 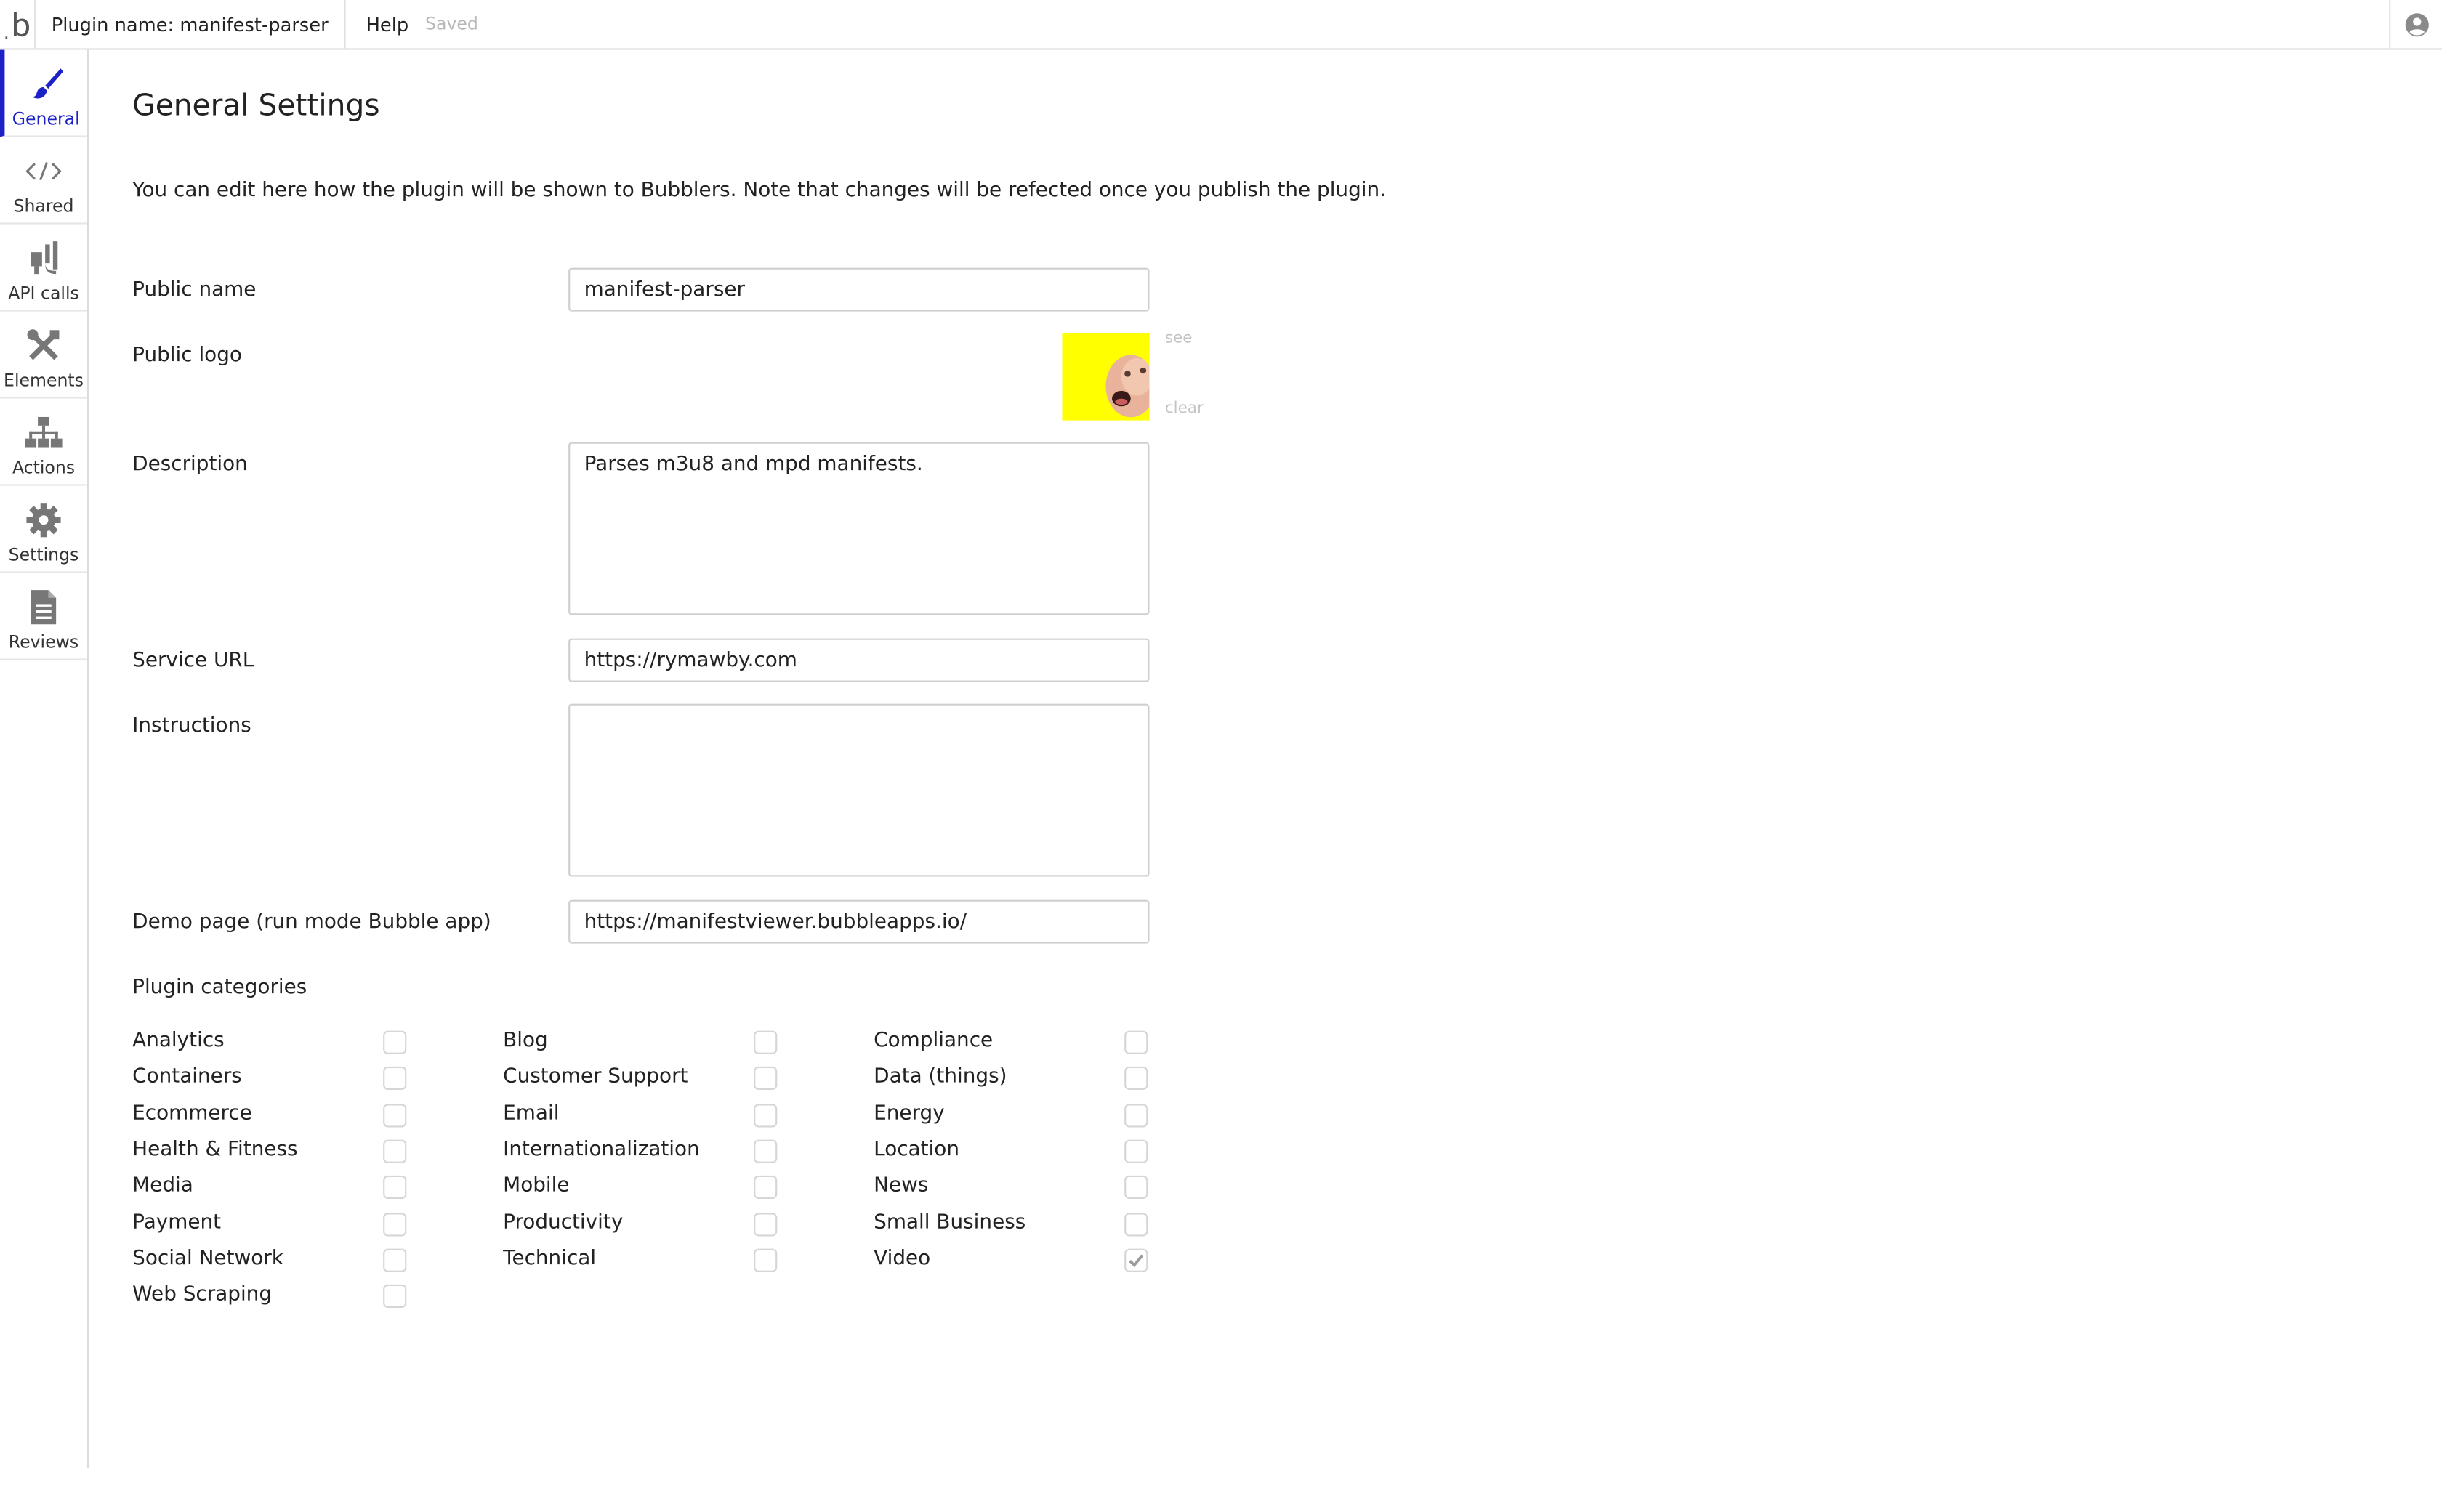 What do you see at coordinates (43, 294) in the screenshot?
I see `sidebar-item-label: API calls` at bounding box center [43, 294].